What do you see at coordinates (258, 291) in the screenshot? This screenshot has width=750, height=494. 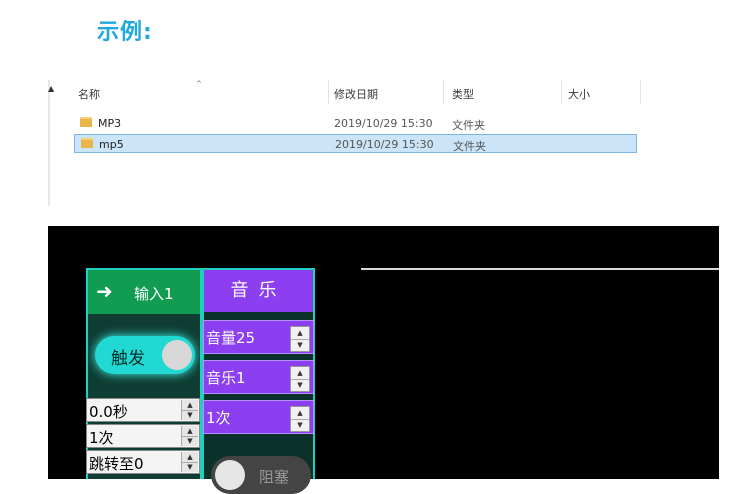 I see `music-header: 音乐` at bounding box center [258, 291].